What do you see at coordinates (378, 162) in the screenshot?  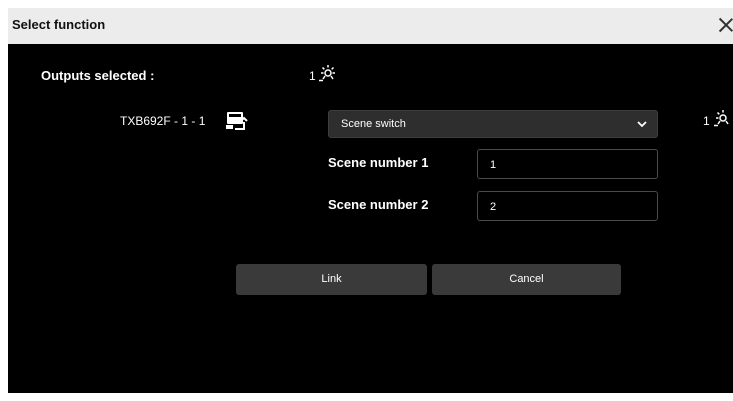 I see `scene-number-1-label: Scene number 1` at bounding box center [378, 162].